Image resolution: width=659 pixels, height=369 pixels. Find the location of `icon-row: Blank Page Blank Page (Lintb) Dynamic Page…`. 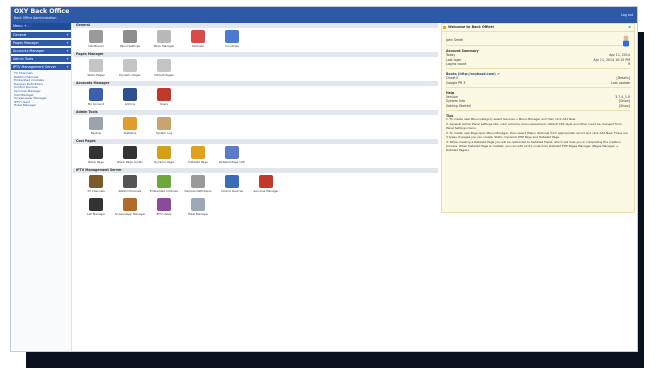

icon-row: Blank Page Blank Page (Lintb) Dynamic Page… is located at coordinates (255, 155).